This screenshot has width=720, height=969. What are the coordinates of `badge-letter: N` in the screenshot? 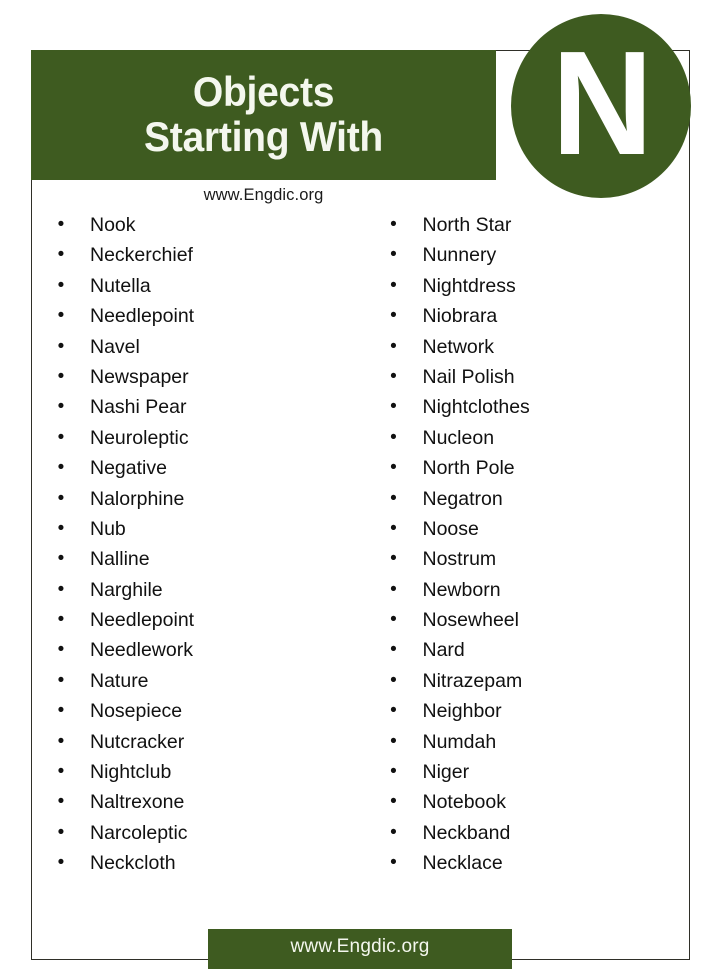 It's located at (602, 103).